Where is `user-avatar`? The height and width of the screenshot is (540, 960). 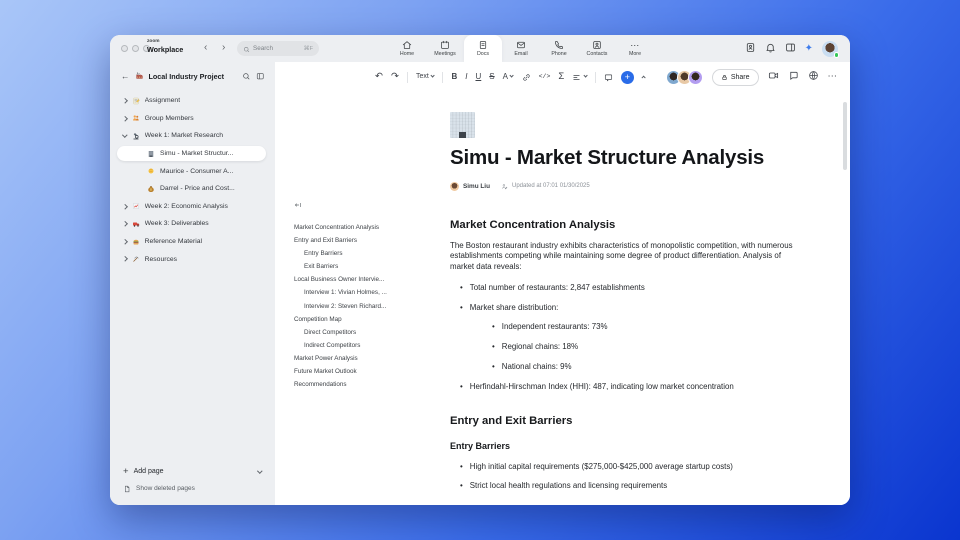
user-avatar is located at coordinates (830, 49).